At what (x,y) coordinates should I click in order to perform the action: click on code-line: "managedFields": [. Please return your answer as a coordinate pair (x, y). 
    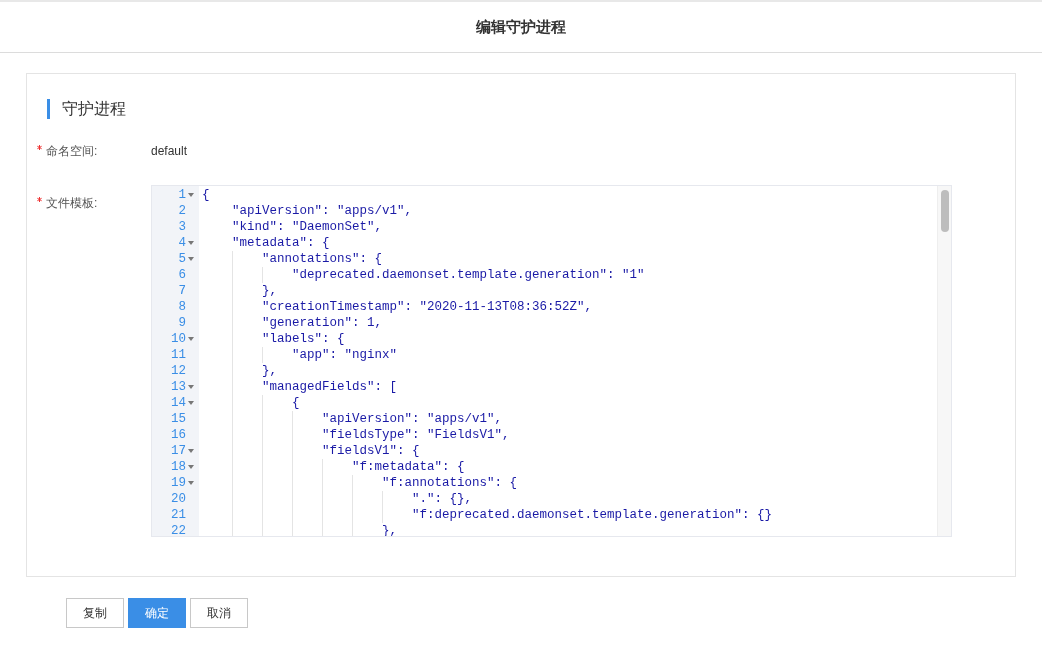
    Looking at the image, I should click on (329, 387).